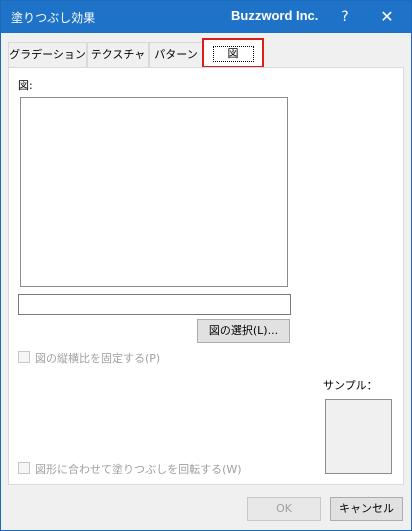 This screenshot has height=531, width=412. What do you see at coordinates (154, 304) in the screenshot?
I see `picture-name-field` at bounding box center [154, 304].